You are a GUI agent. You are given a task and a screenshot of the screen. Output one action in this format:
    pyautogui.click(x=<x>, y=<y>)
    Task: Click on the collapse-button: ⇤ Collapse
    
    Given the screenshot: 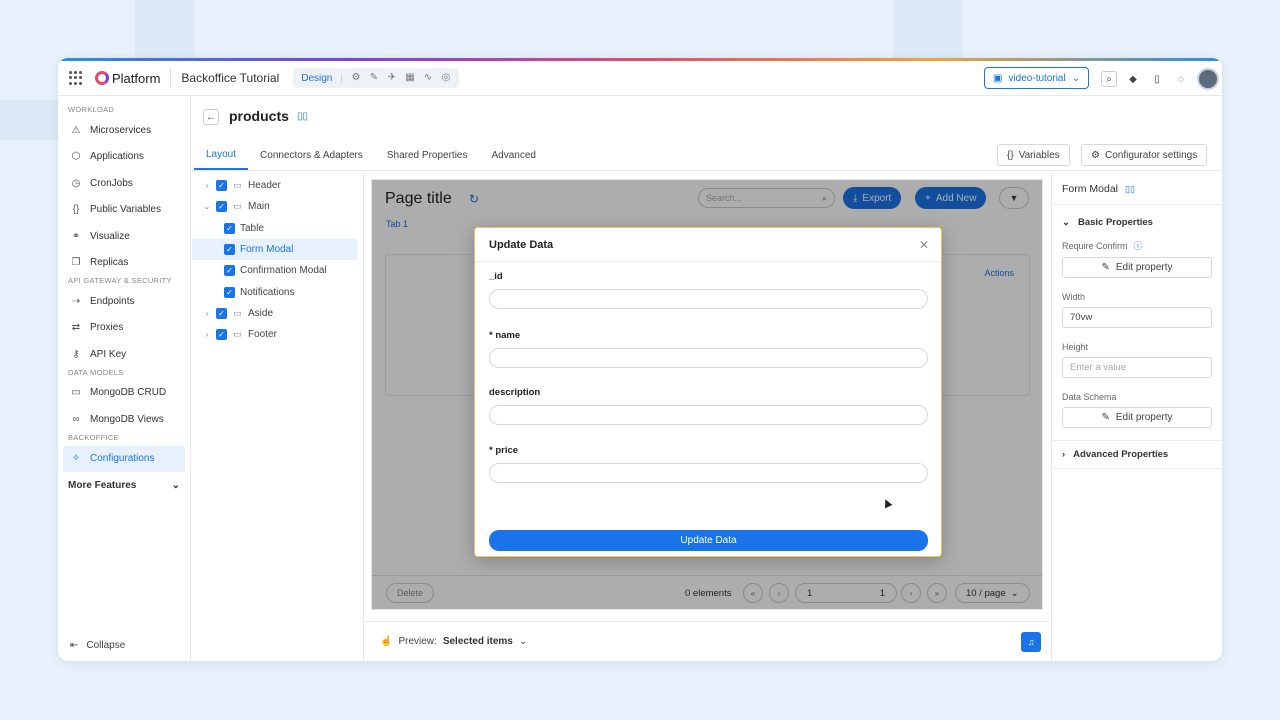 What is the action you would take?
    pyautogui.click(x=97, y=645)
    